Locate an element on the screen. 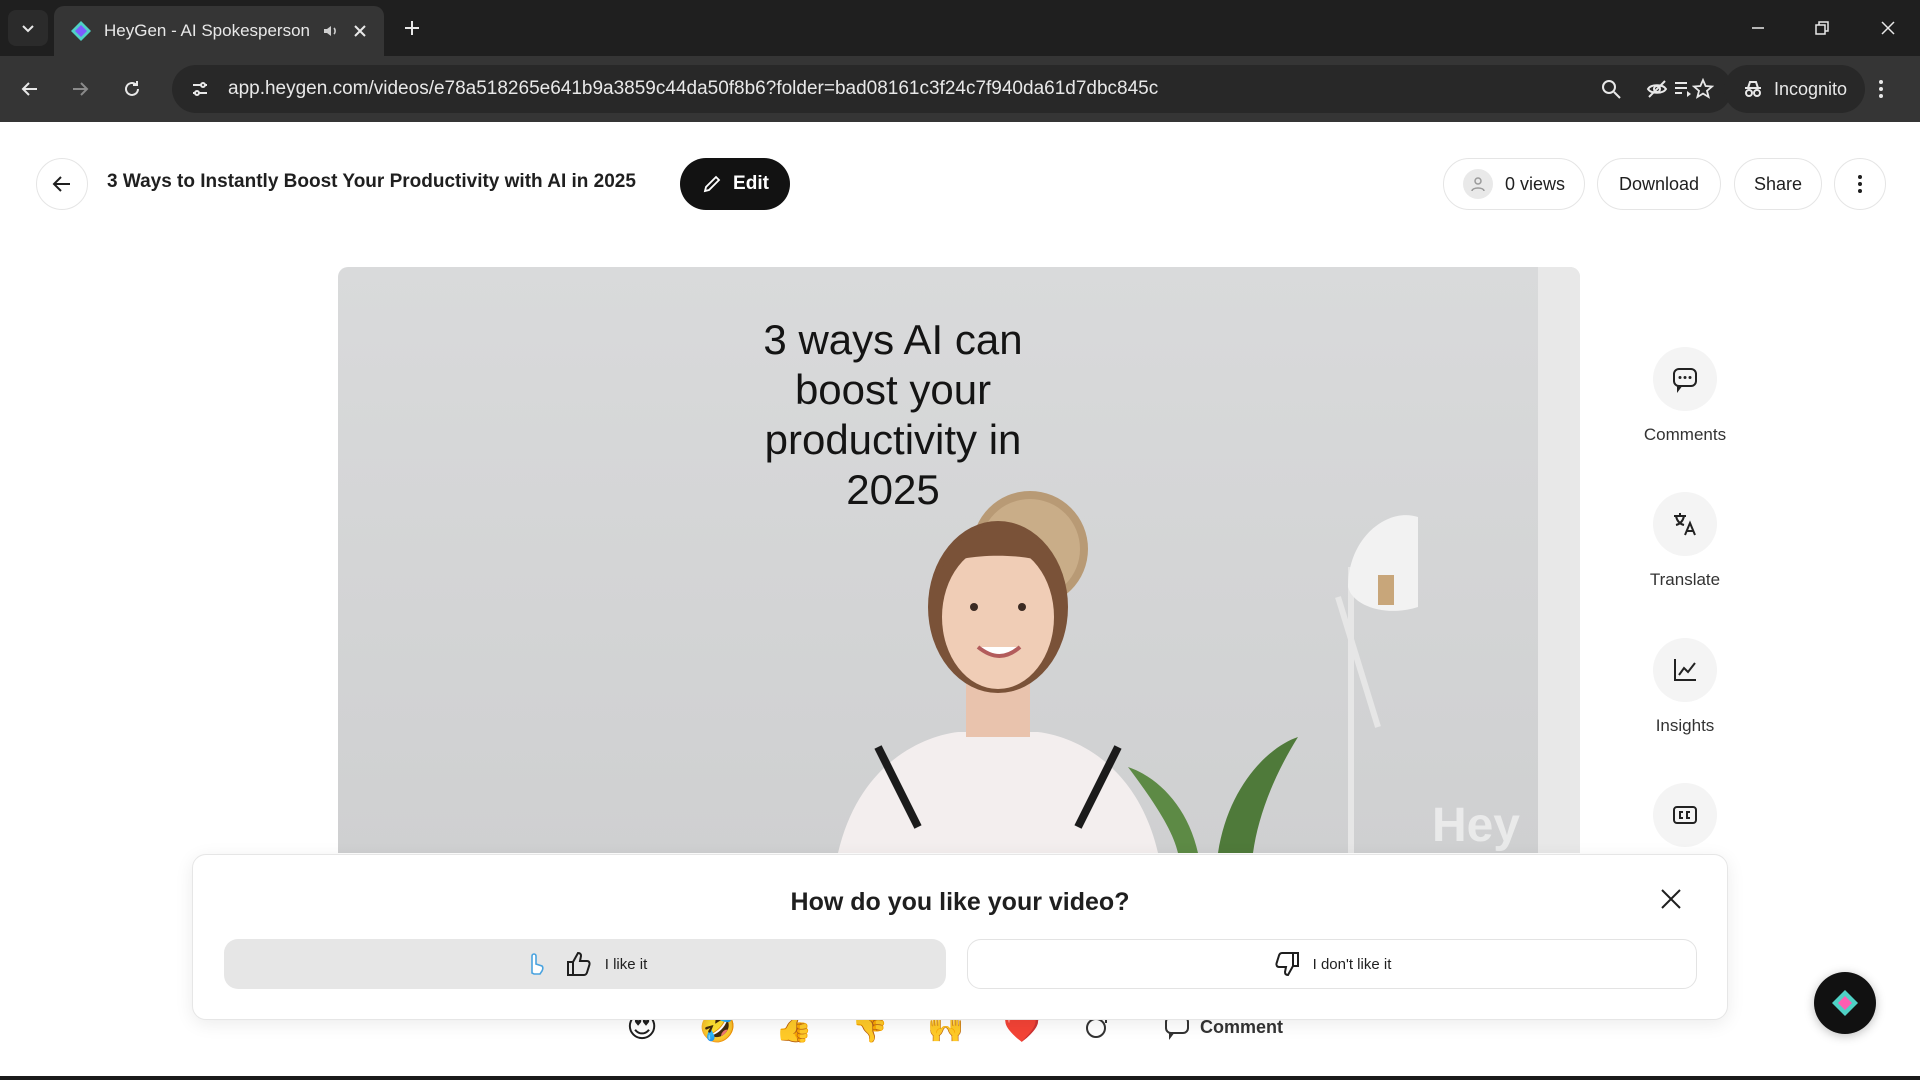 This screenshot has height=1080, width=1920. thumbs-down-icon is located at coordinates (1287, 964).